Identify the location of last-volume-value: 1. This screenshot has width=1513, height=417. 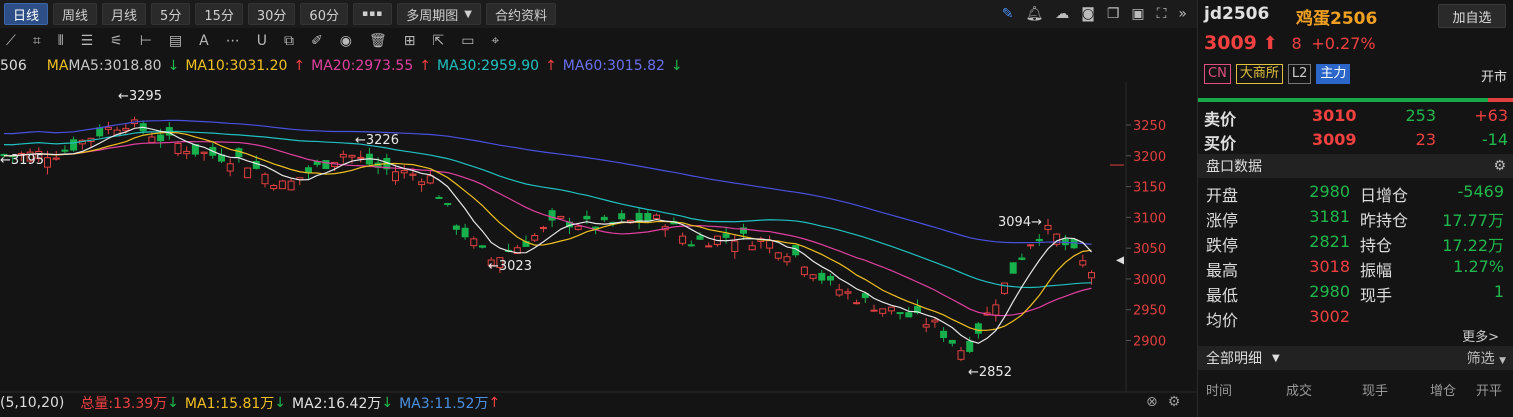
(1498, 291).